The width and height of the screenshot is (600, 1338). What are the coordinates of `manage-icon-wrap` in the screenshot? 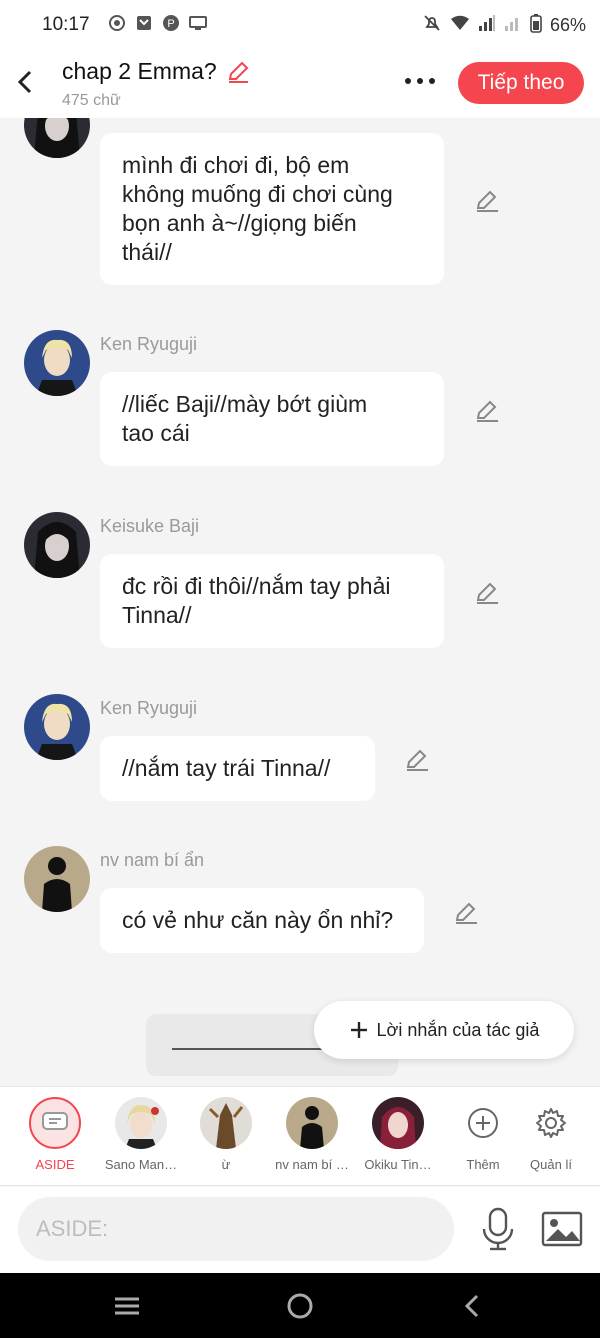 It's located at (551, 1123).